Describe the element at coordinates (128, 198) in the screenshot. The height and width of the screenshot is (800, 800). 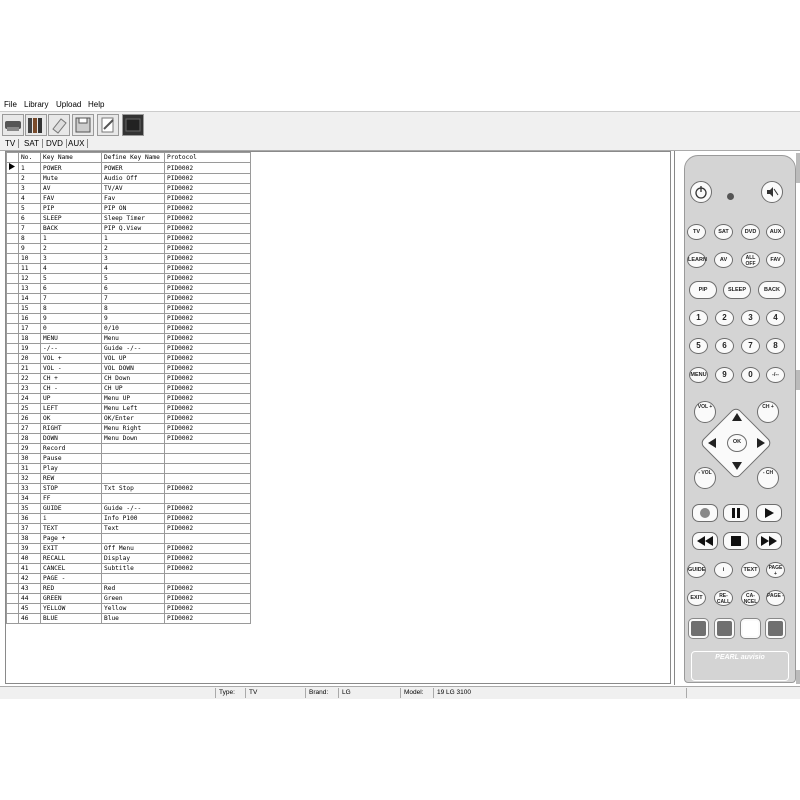
I see `table-row: 4 FAV Fav PID0002` at that location.